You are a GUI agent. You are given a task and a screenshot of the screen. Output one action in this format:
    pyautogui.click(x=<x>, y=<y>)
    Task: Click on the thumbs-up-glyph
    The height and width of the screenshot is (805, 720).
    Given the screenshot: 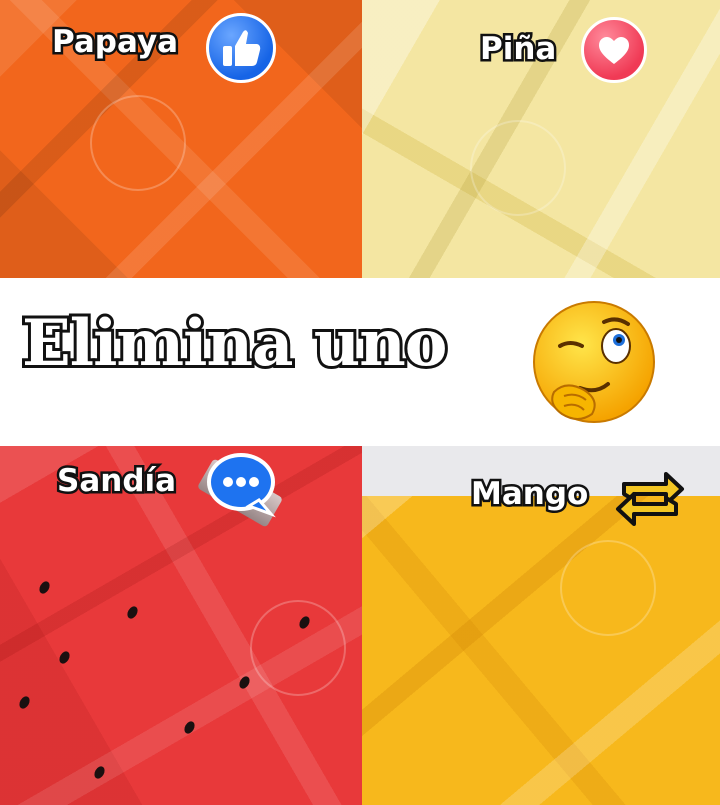 What is the action you would take?
    pyautogui.click(x=242, y=48)
    